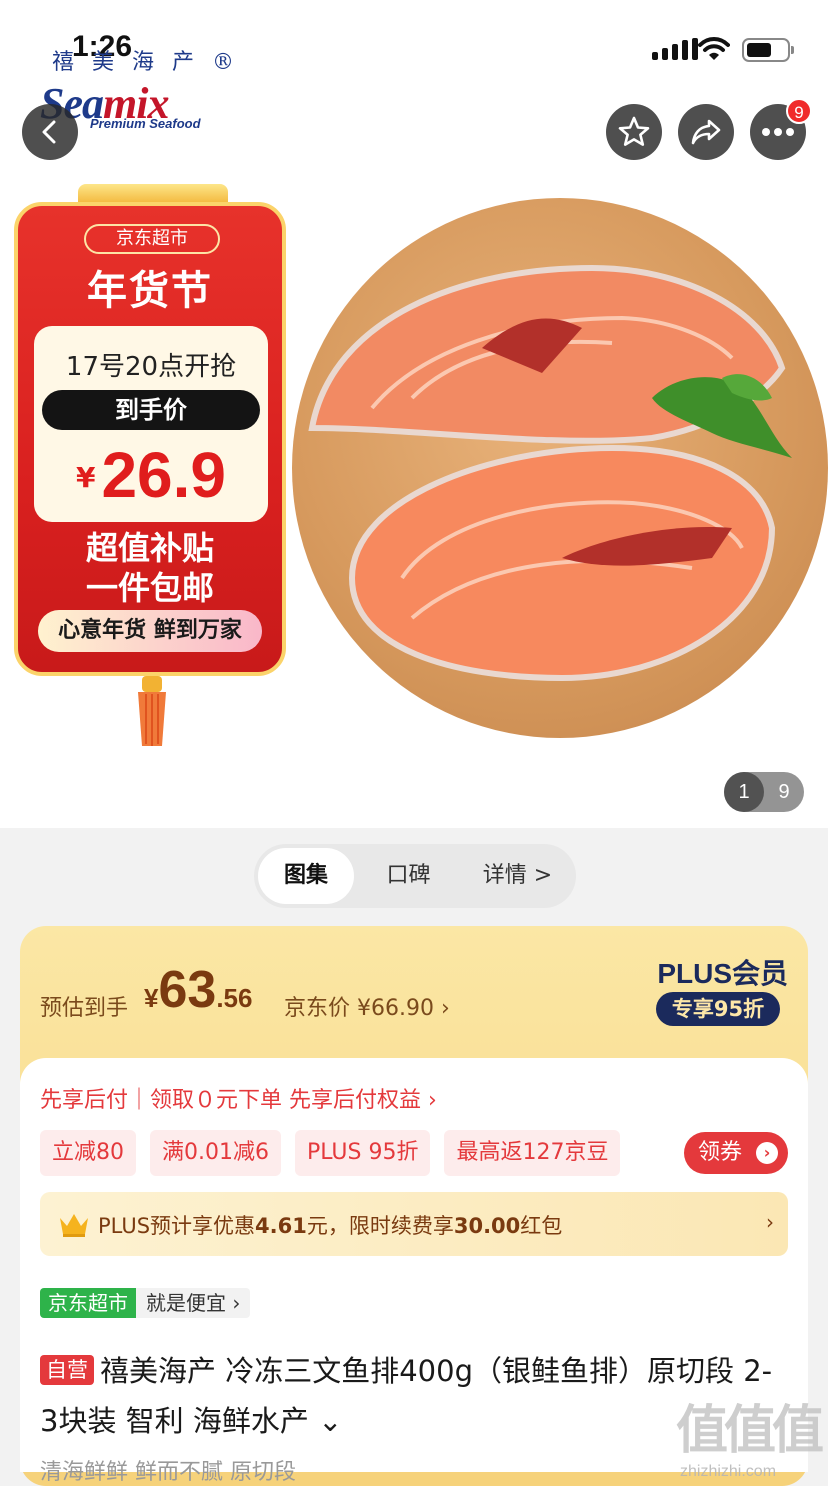  I want to click on cellular-signal-icon, so click(675, 49).